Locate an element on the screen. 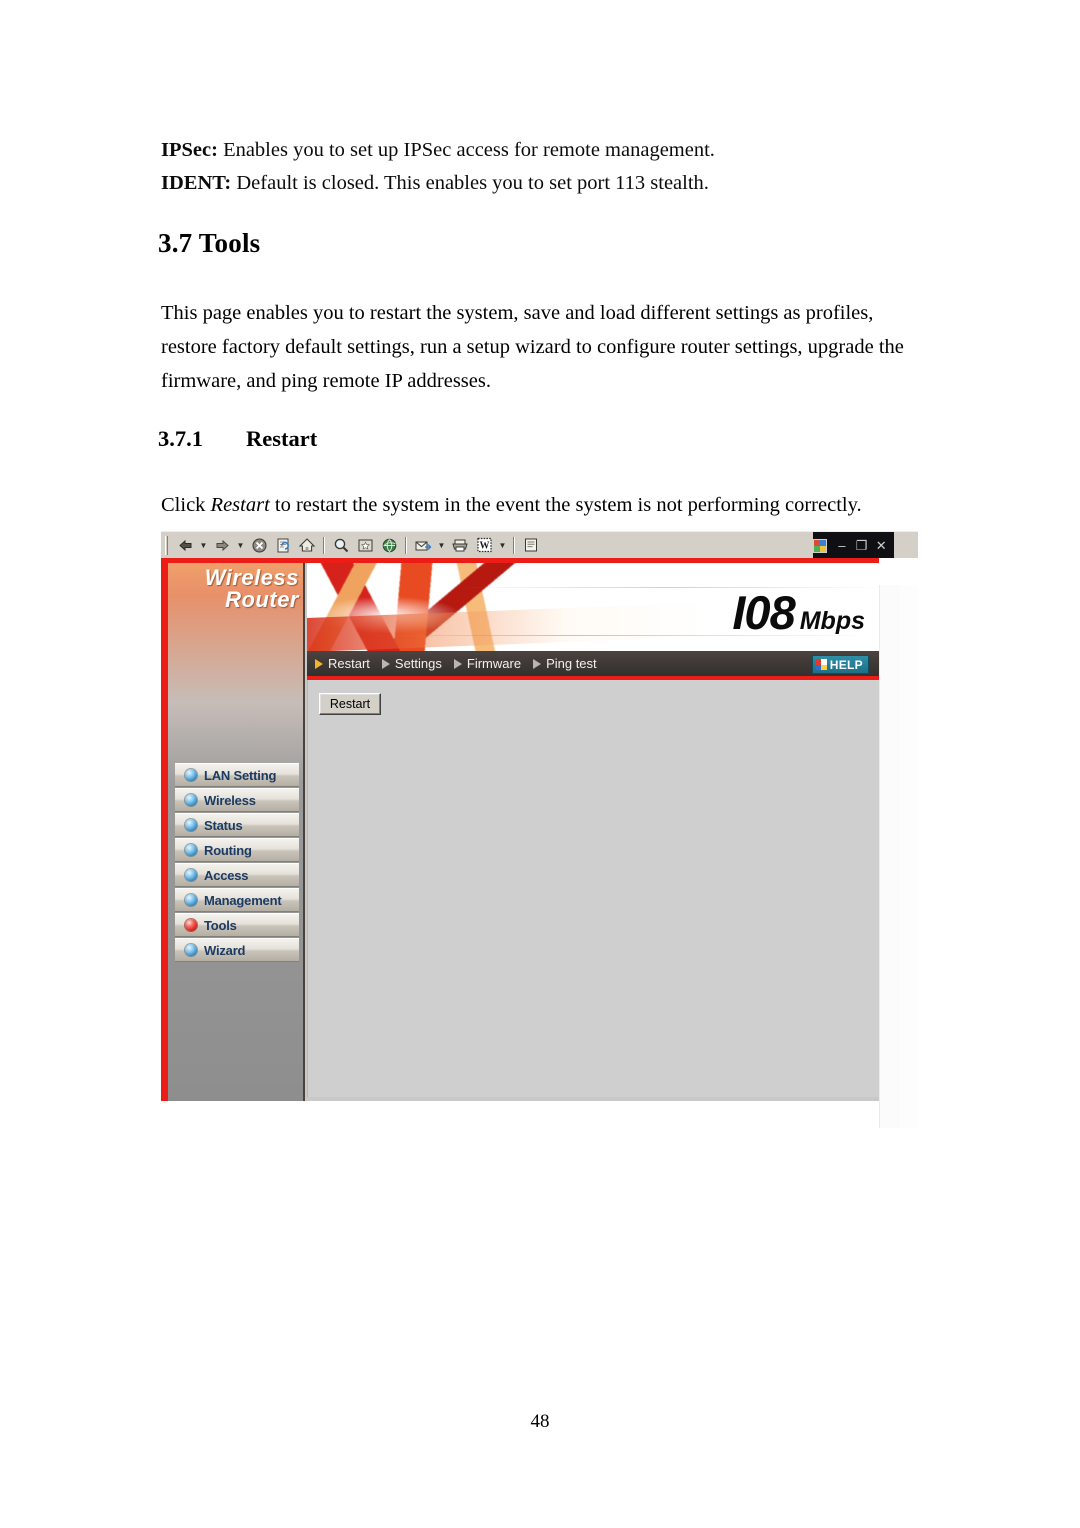 The width and height of the screenshot is (1080, 1528). minimize-button: – is located at coordinates (842, 546).